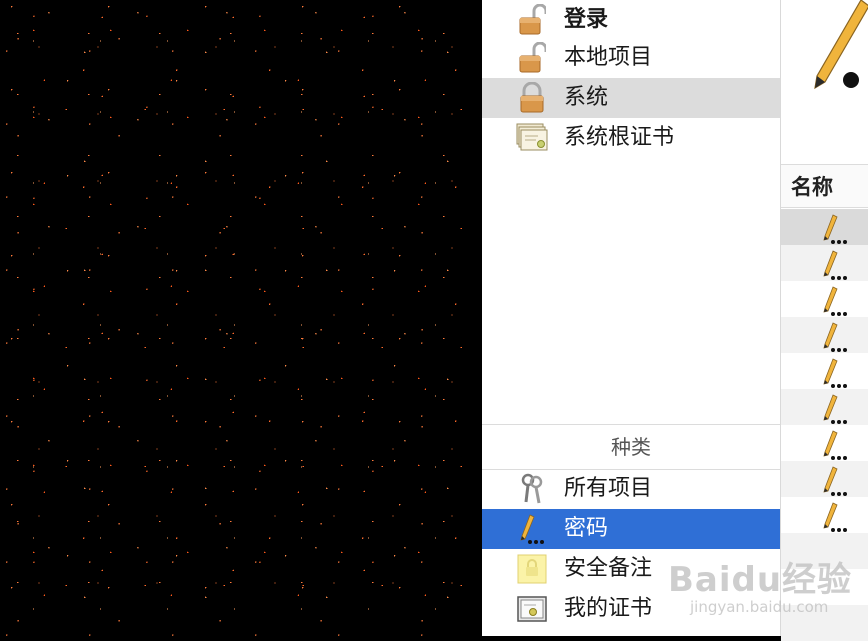  I want to click on category-section-header: 种类, so click(631, 447).